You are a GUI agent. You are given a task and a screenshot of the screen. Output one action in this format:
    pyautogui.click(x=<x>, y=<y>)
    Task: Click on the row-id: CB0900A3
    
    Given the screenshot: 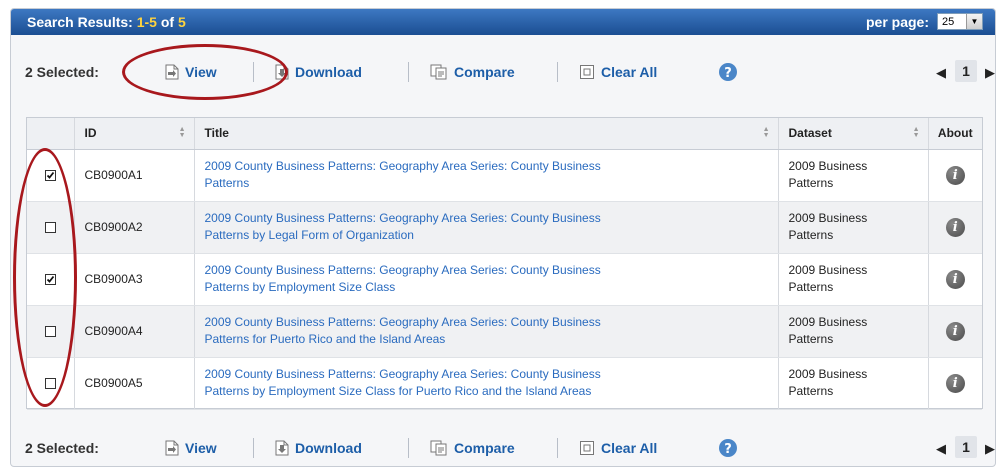 What is the action you would take?
    pyautogui.click(x=134, y=279)
    